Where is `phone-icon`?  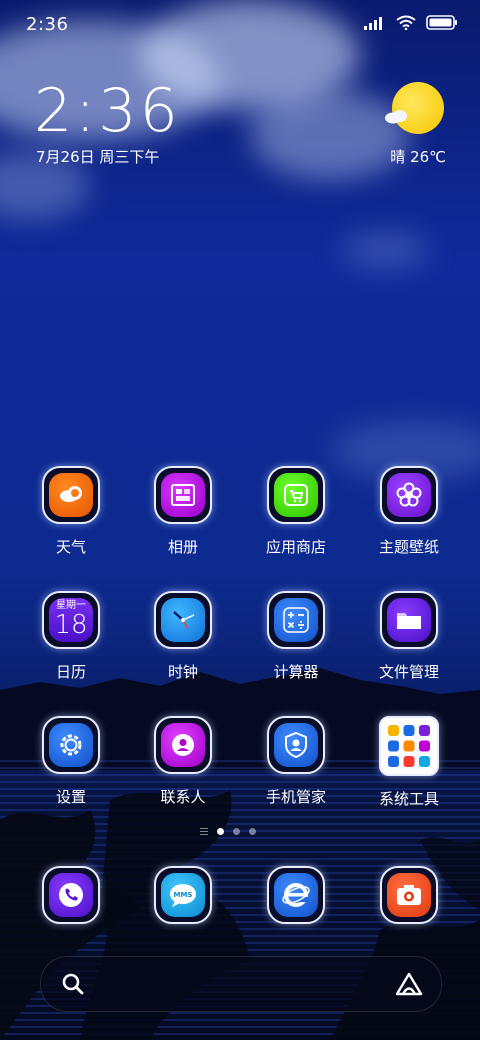
phone-icon is located at coordinates (71, 895).